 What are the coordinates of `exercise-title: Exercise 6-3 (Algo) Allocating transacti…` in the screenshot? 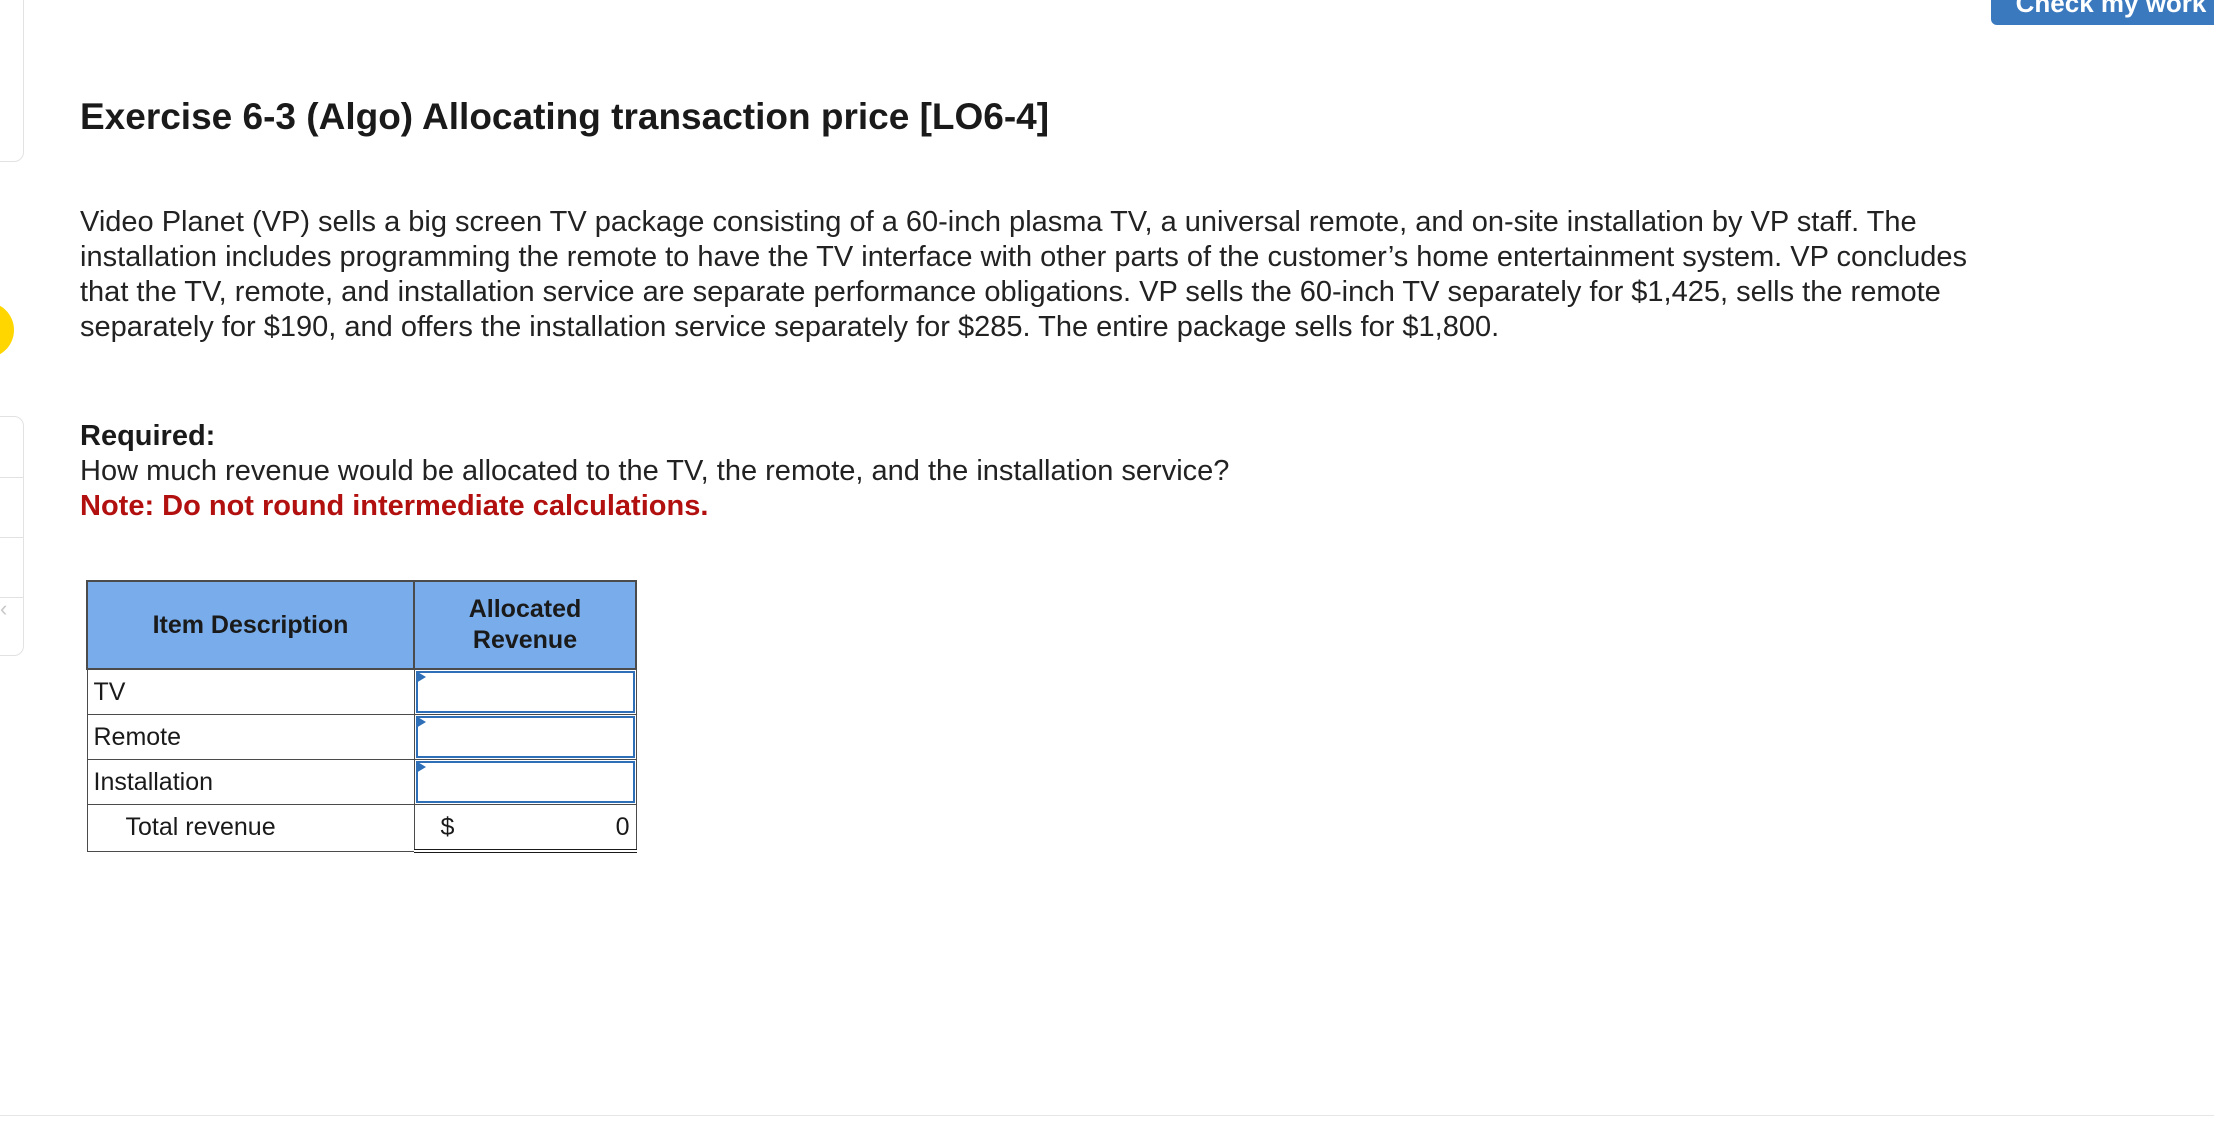 It's located at (565, 116).